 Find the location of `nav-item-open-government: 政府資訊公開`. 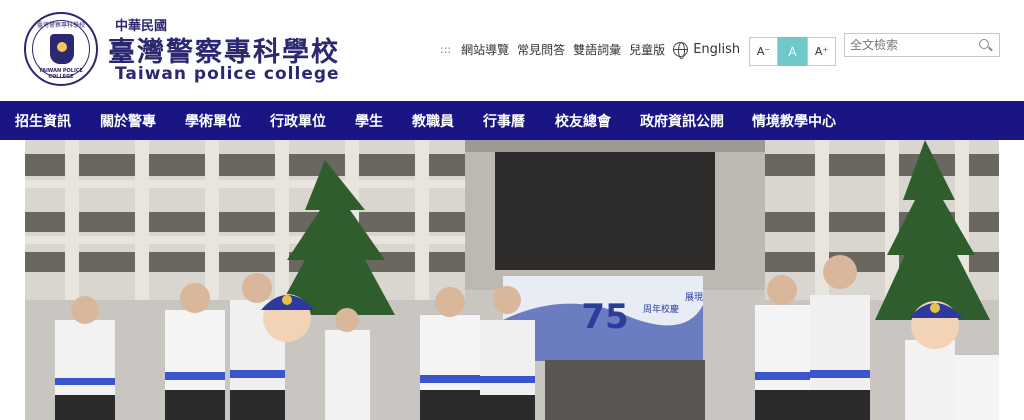

nav-item-open-government: 政府資訊公開 is located at coordinates (682, 120).